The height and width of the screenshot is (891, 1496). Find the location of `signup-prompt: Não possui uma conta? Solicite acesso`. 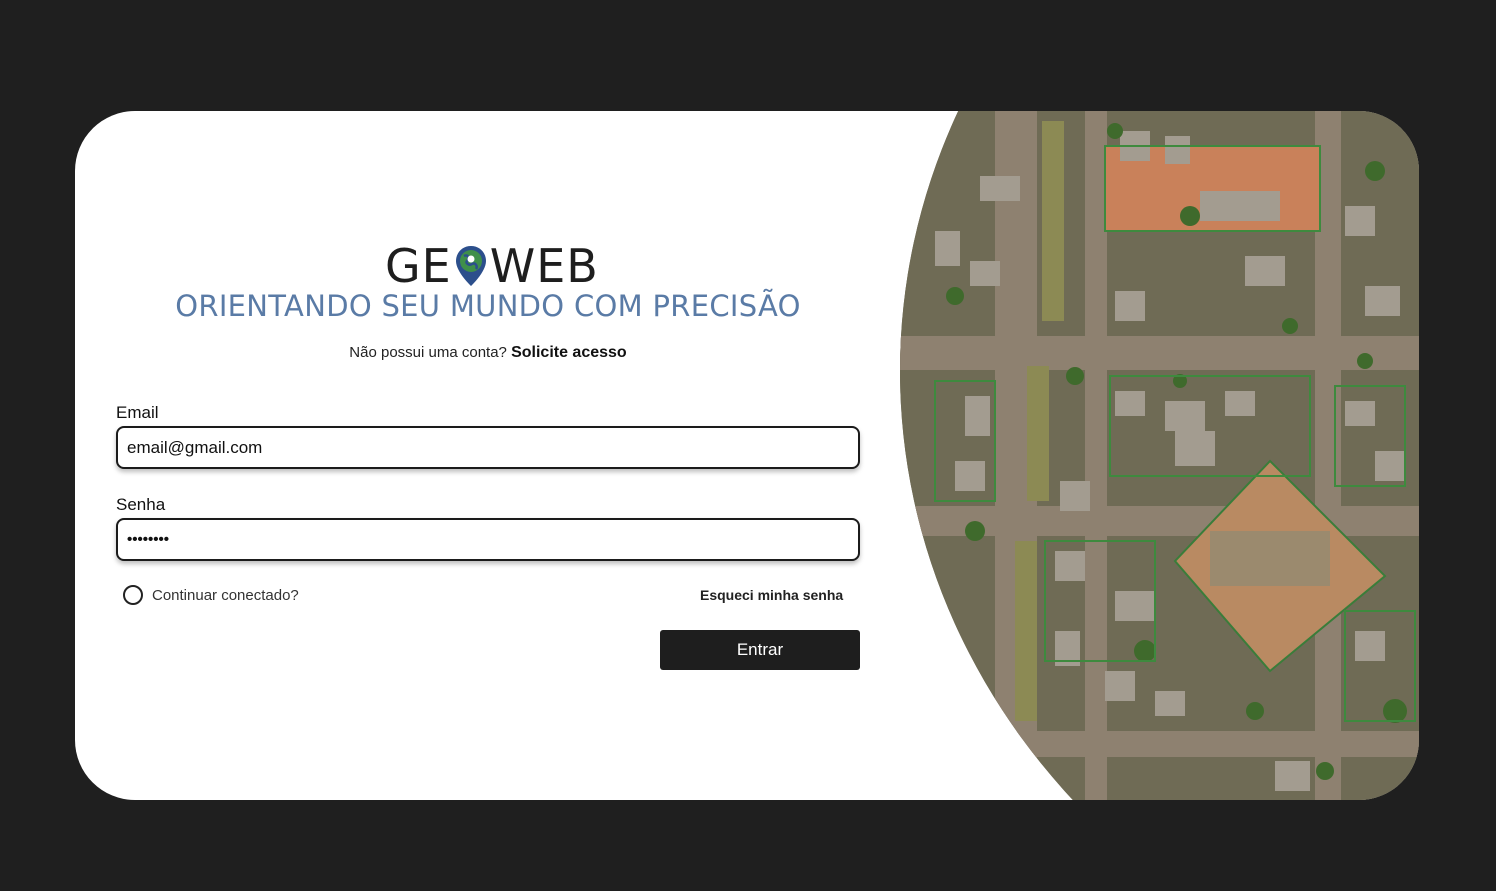

signup-prompt: Não possui uma conta? Solicite acesso is located at coordinates (488, 353).